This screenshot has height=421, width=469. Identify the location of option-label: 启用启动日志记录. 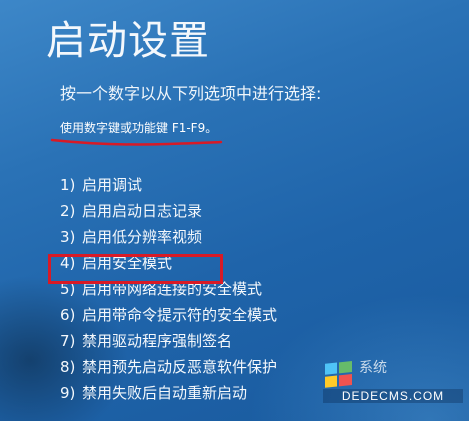
(142, 211).